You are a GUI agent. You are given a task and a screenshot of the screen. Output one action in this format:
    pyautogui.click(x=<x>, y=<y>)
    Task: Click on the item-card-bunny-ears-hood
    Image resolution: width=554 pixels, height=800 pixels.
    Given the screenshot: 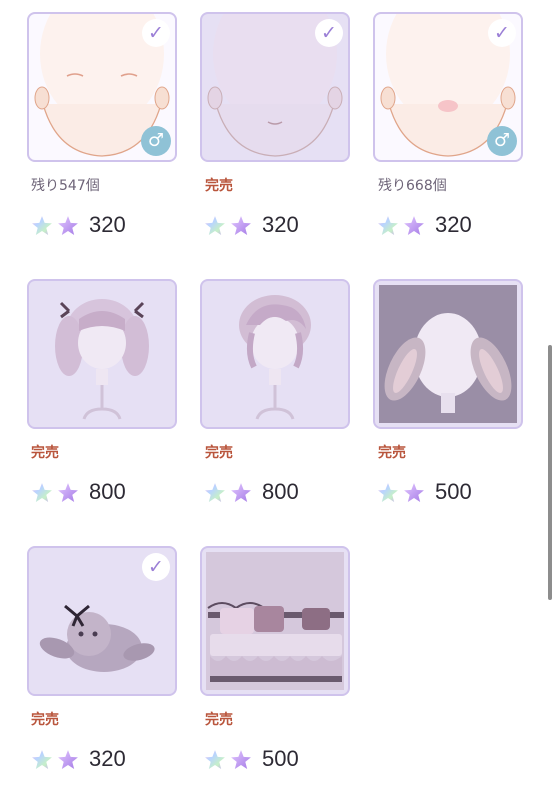 What is the action you would take?
    pyautogui.click(x=448, y=354)
    